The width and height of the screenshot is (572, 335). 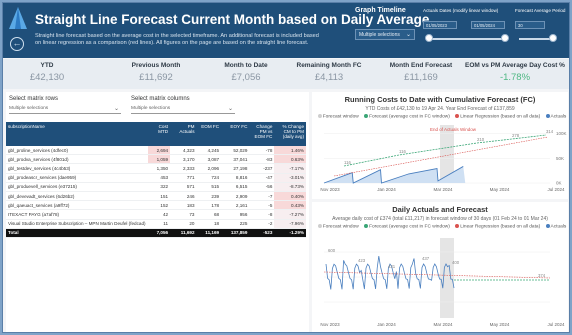 What do you see at coordinates (426, 258) in the screenshot?
I see `data-label: 437` at bounding box center [426, 258].